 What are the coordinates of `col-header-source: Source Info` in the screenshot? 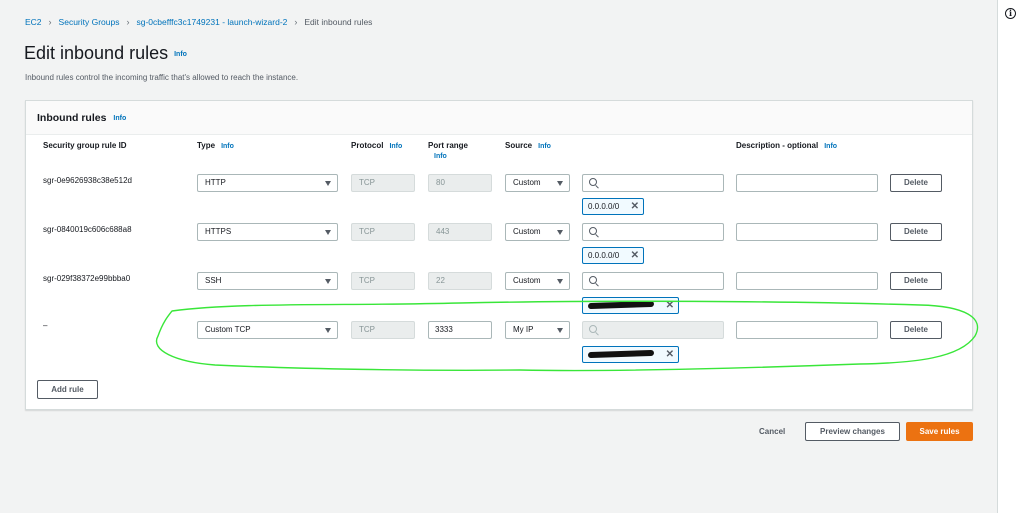 It's located at (528, 145).